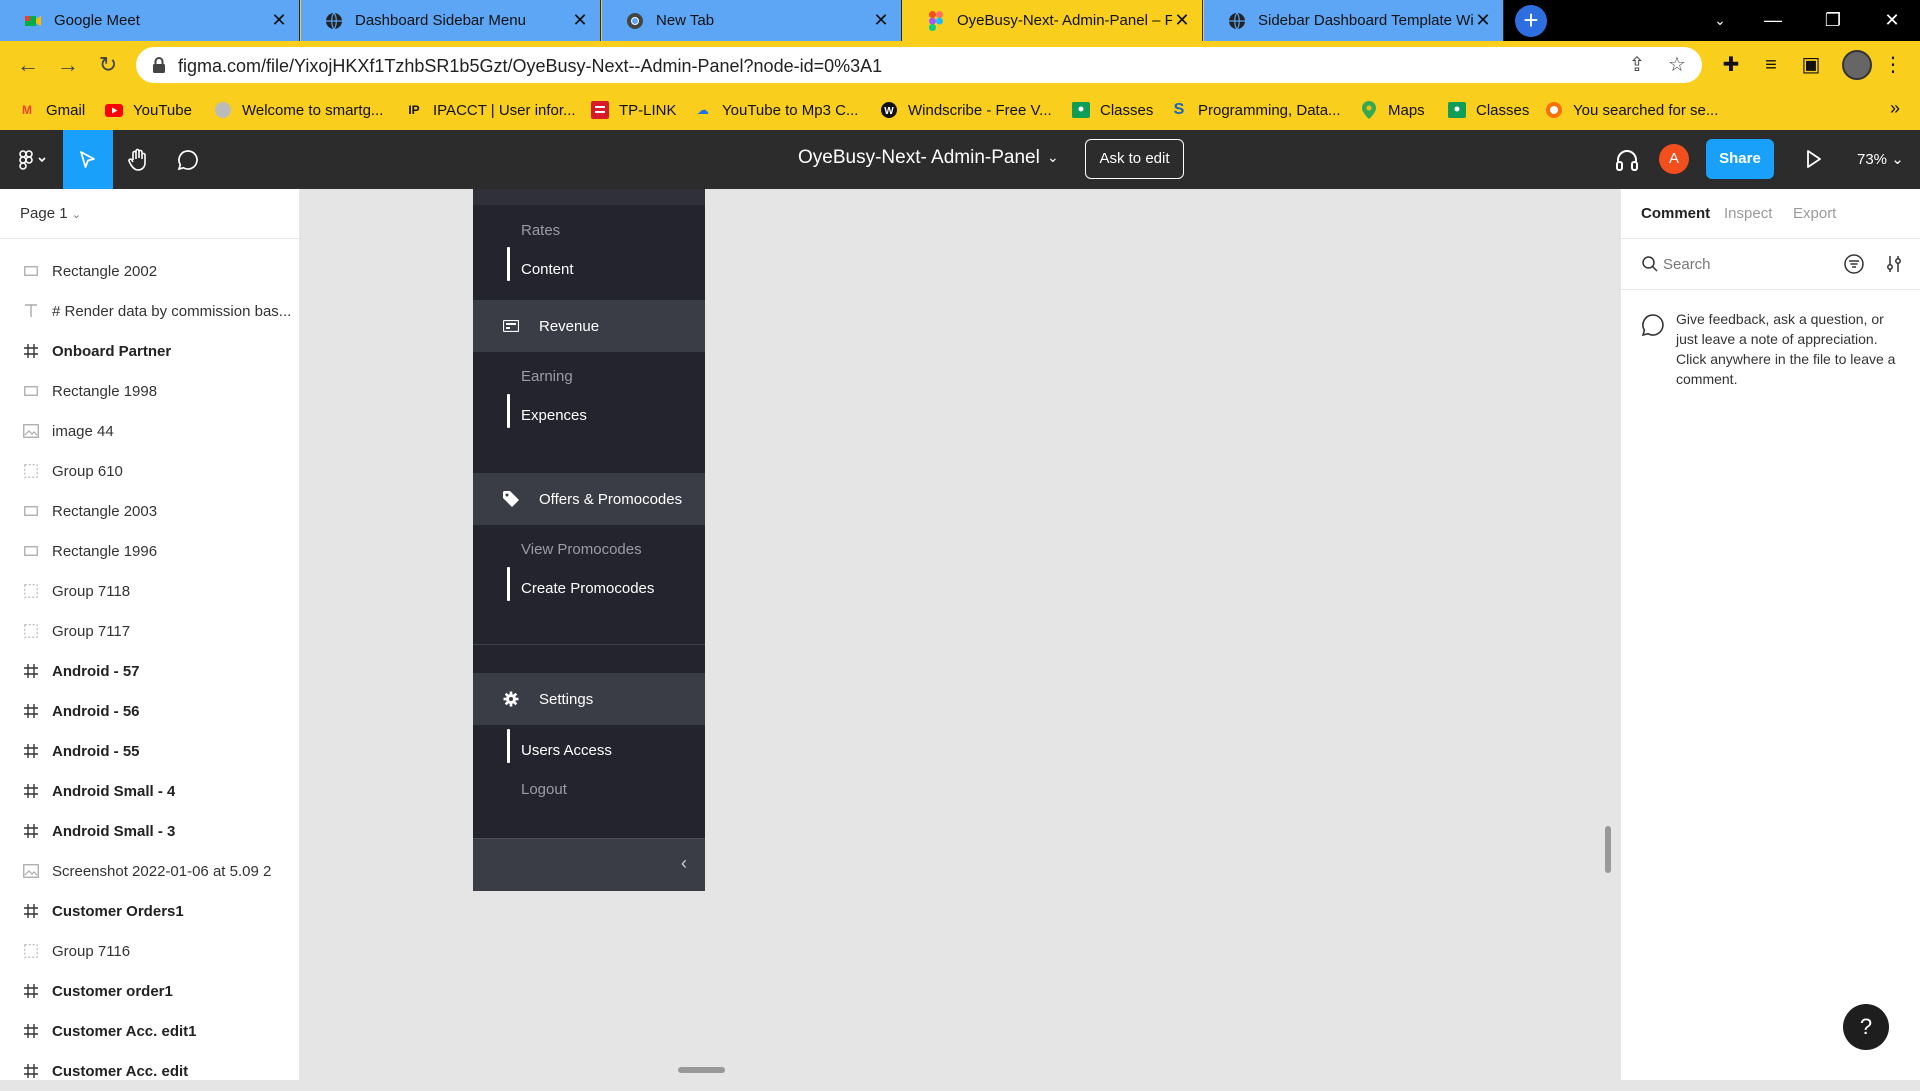 This screenshot has width=1920, height=1091. What do you see at coordinates (150, 631) in the screenshot?
I see `layer-row: Group 7117` at bounding box center [150, 631].